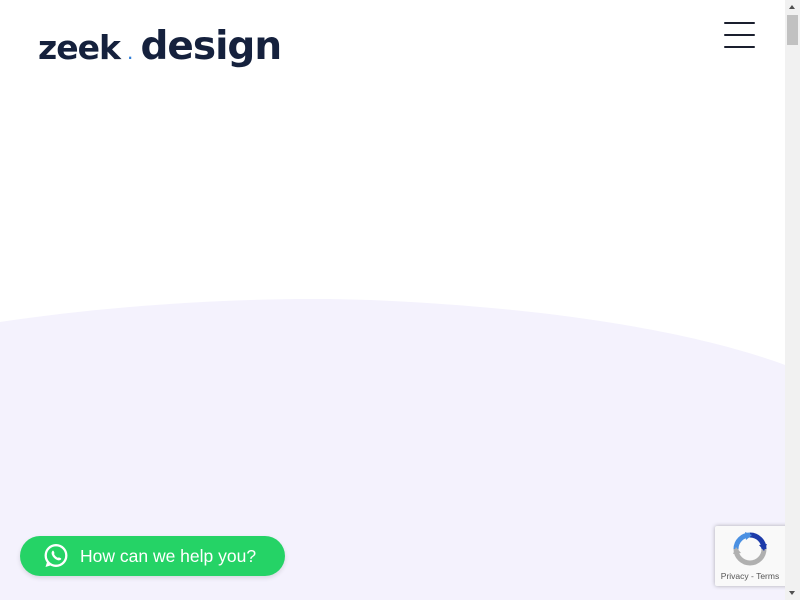  Describe the element at coordinates (211, 46) in the screenshot. I see `logo-word-design: design` at that location.